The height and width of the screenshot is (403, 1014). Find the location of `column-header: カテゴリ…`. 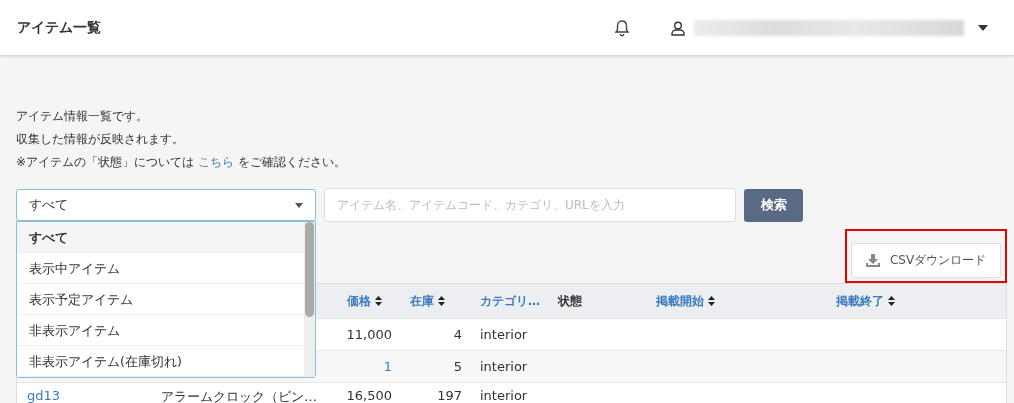

column-header: カテゴリ… is located at coordinates (510, 301).